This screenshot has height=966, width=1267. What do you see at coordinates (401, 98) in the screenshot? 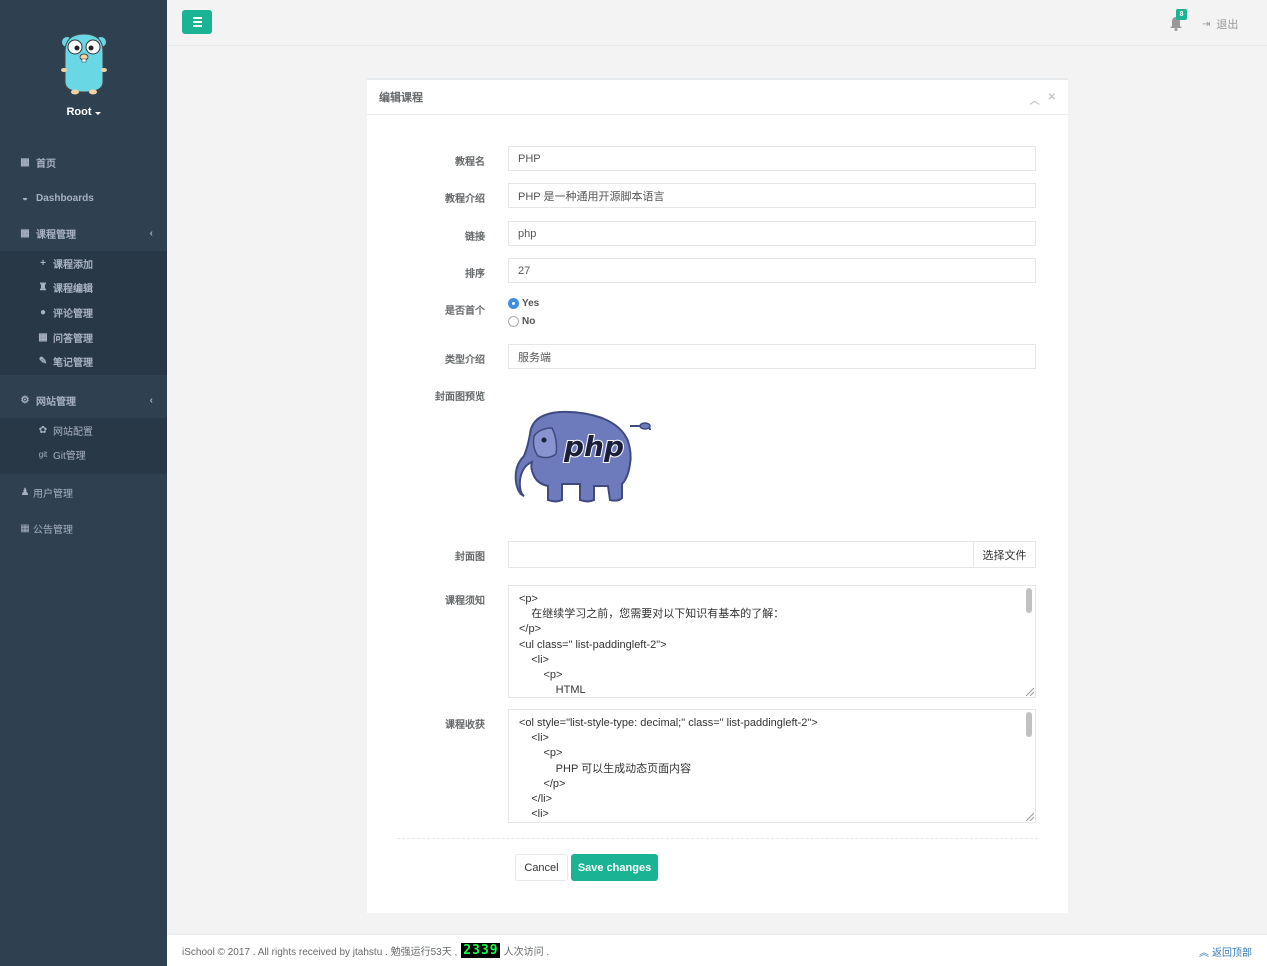
I see `panel-title: 编辑课程` at bounding box center [401, 98].